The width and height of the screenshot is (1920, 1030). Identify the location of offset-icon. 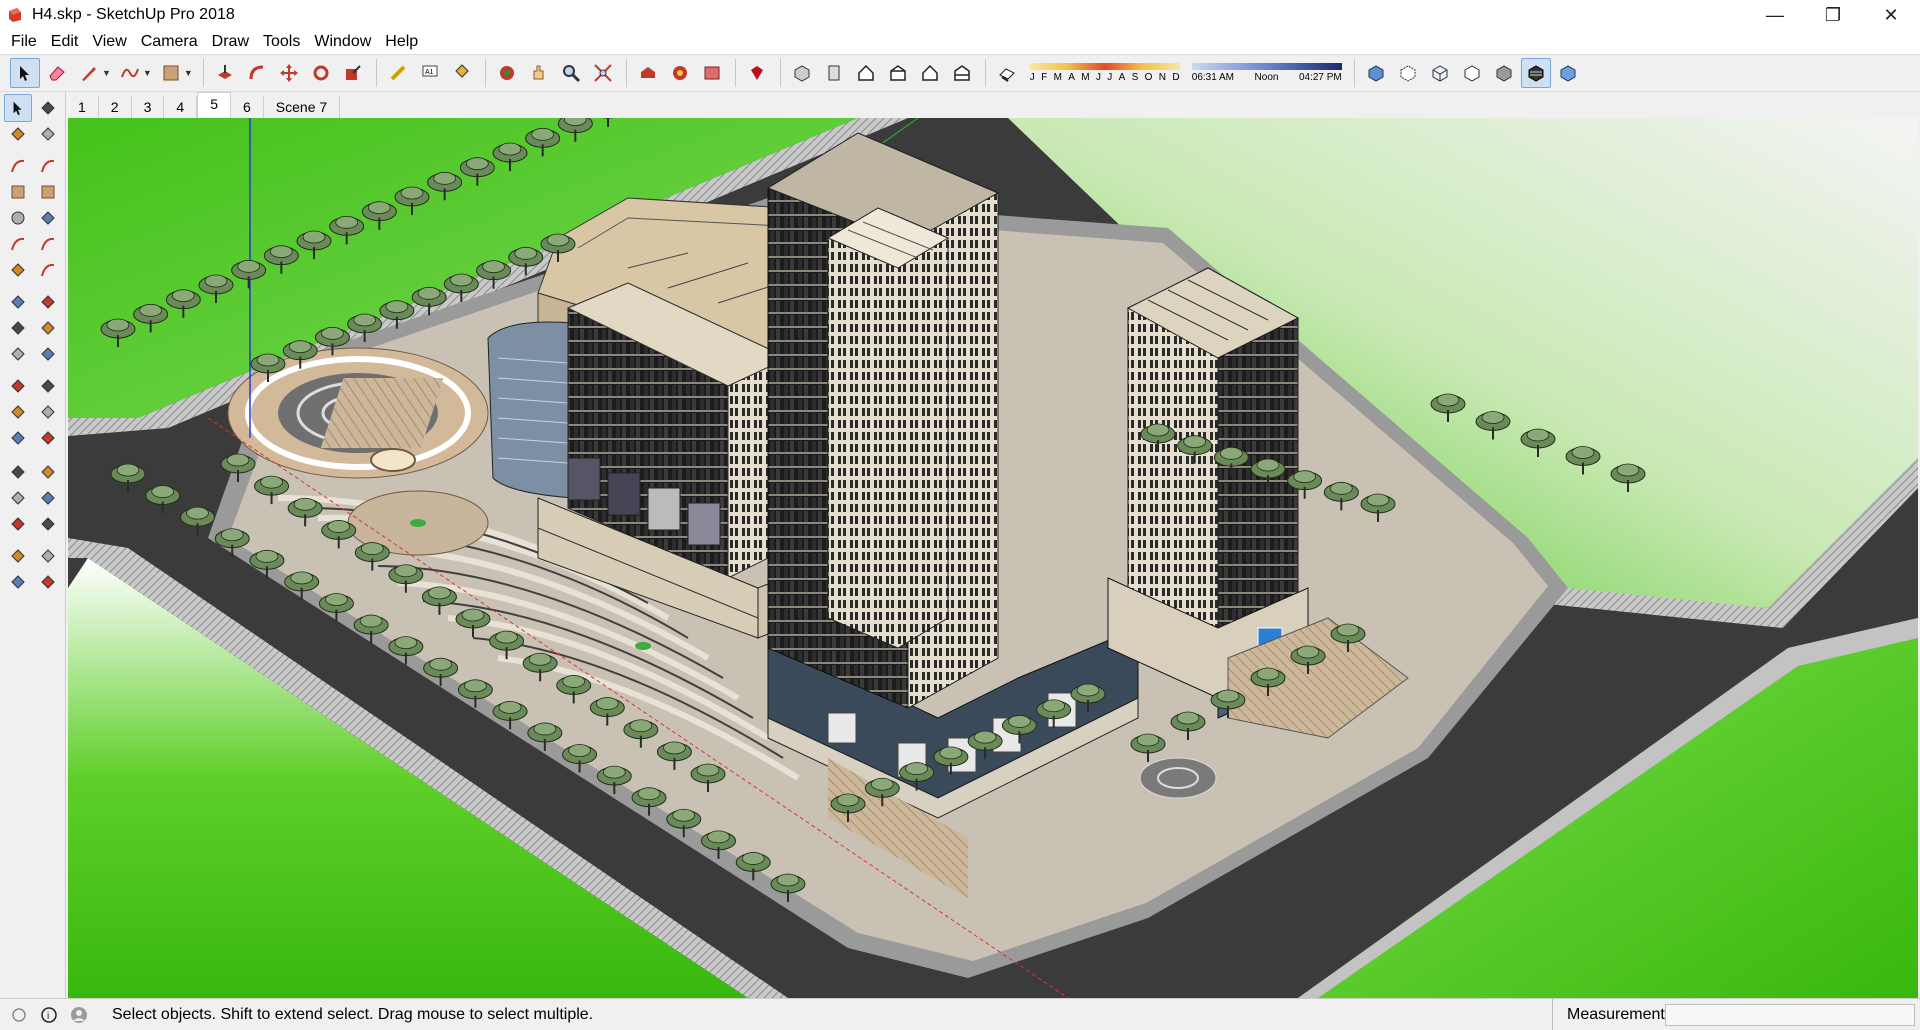
(48, 354).